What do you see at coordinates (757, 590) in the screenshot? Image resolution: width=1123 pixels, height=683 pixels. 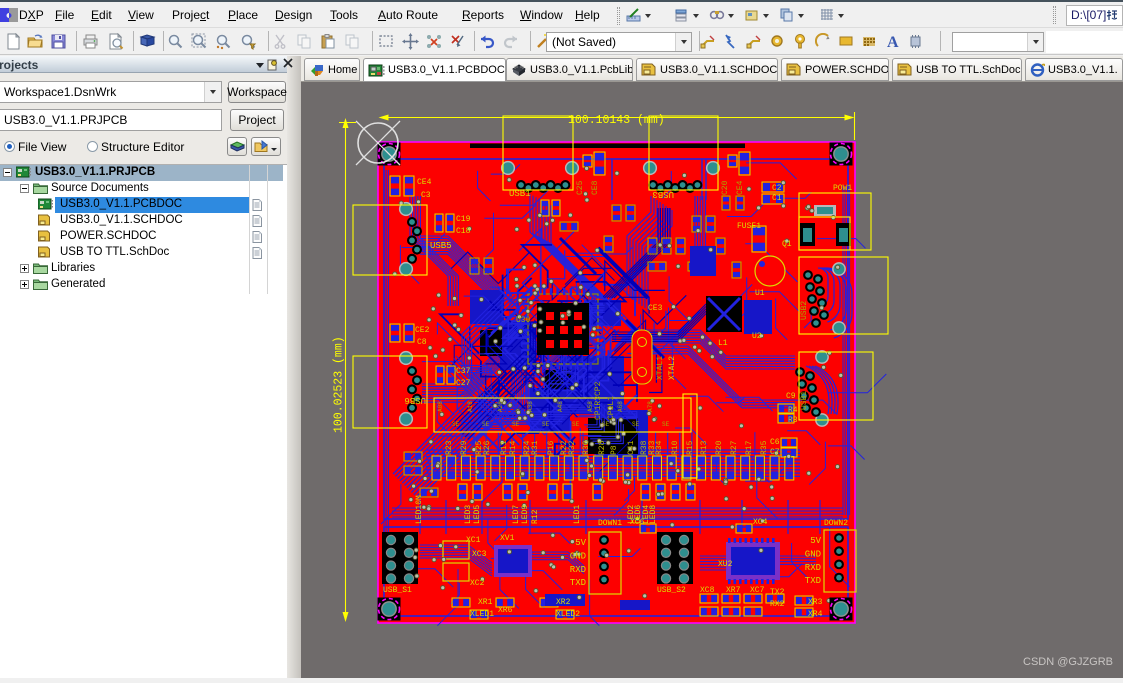 I see `svg-text: XC7` at bounding box center [757, 590].